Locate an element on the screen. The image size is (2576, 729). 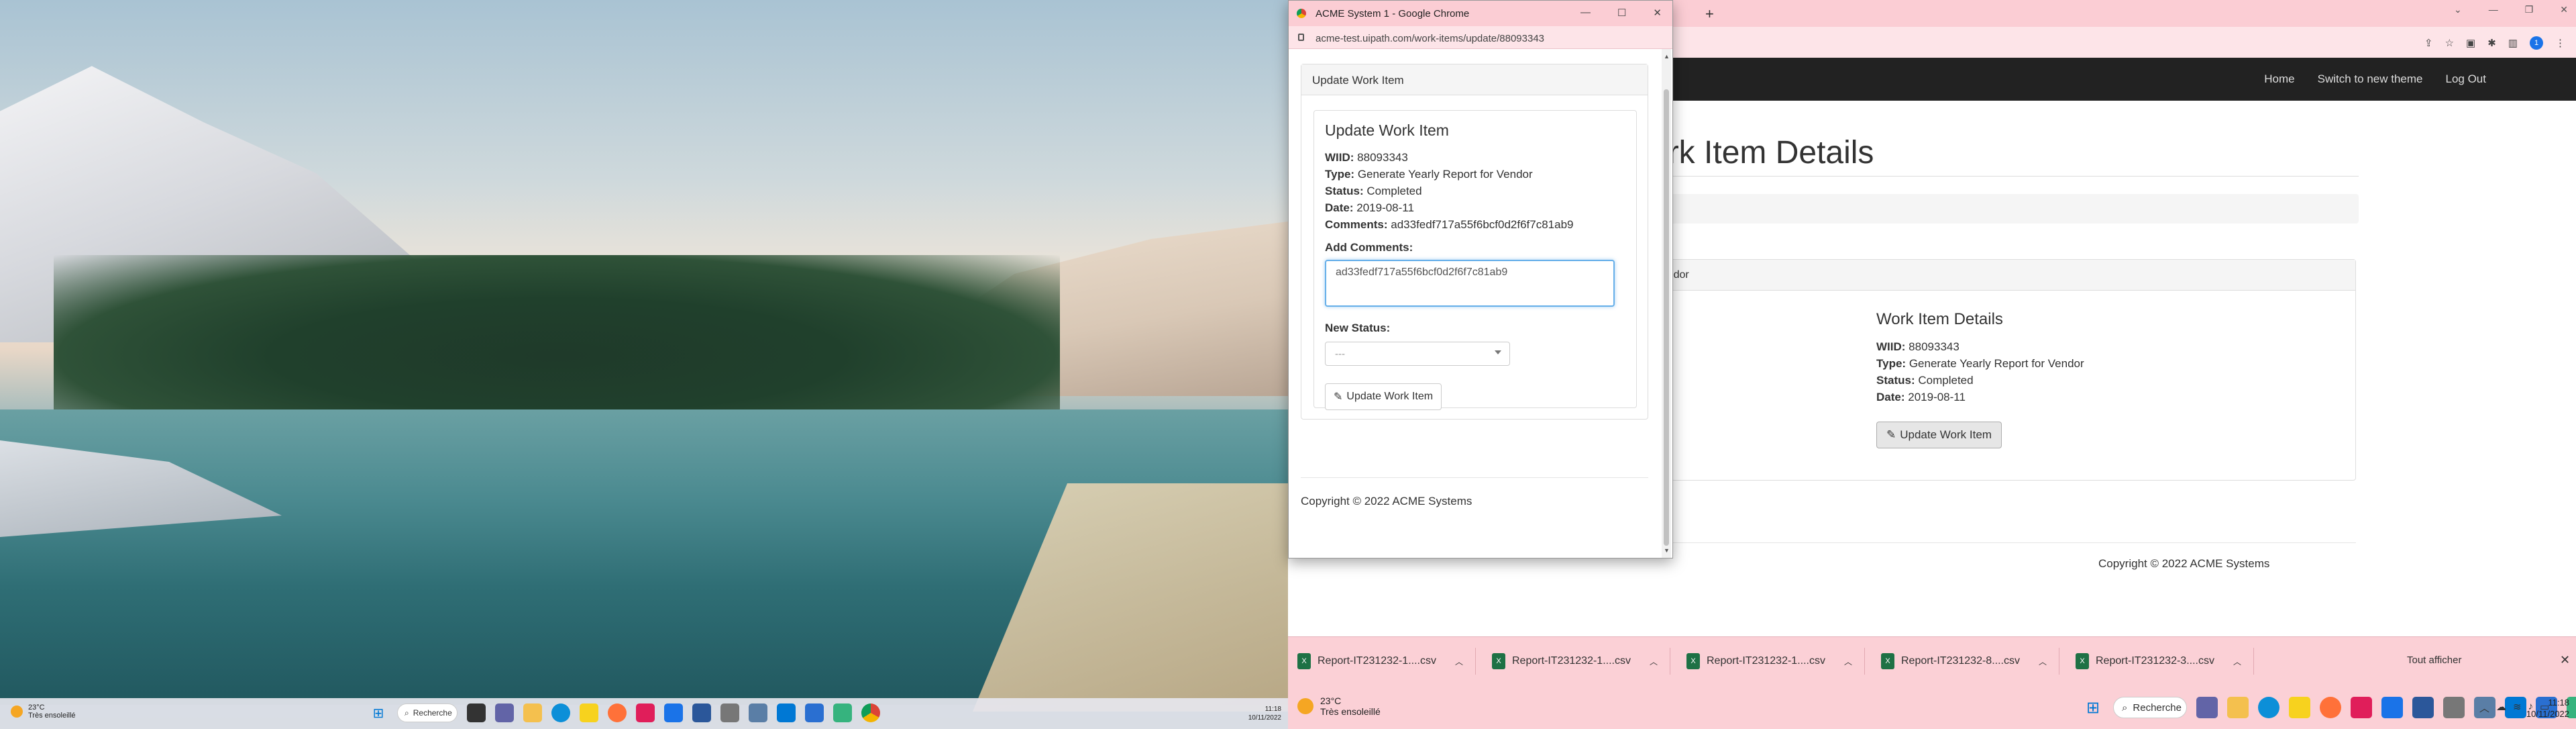
forest is located at coordinates (557, 339).